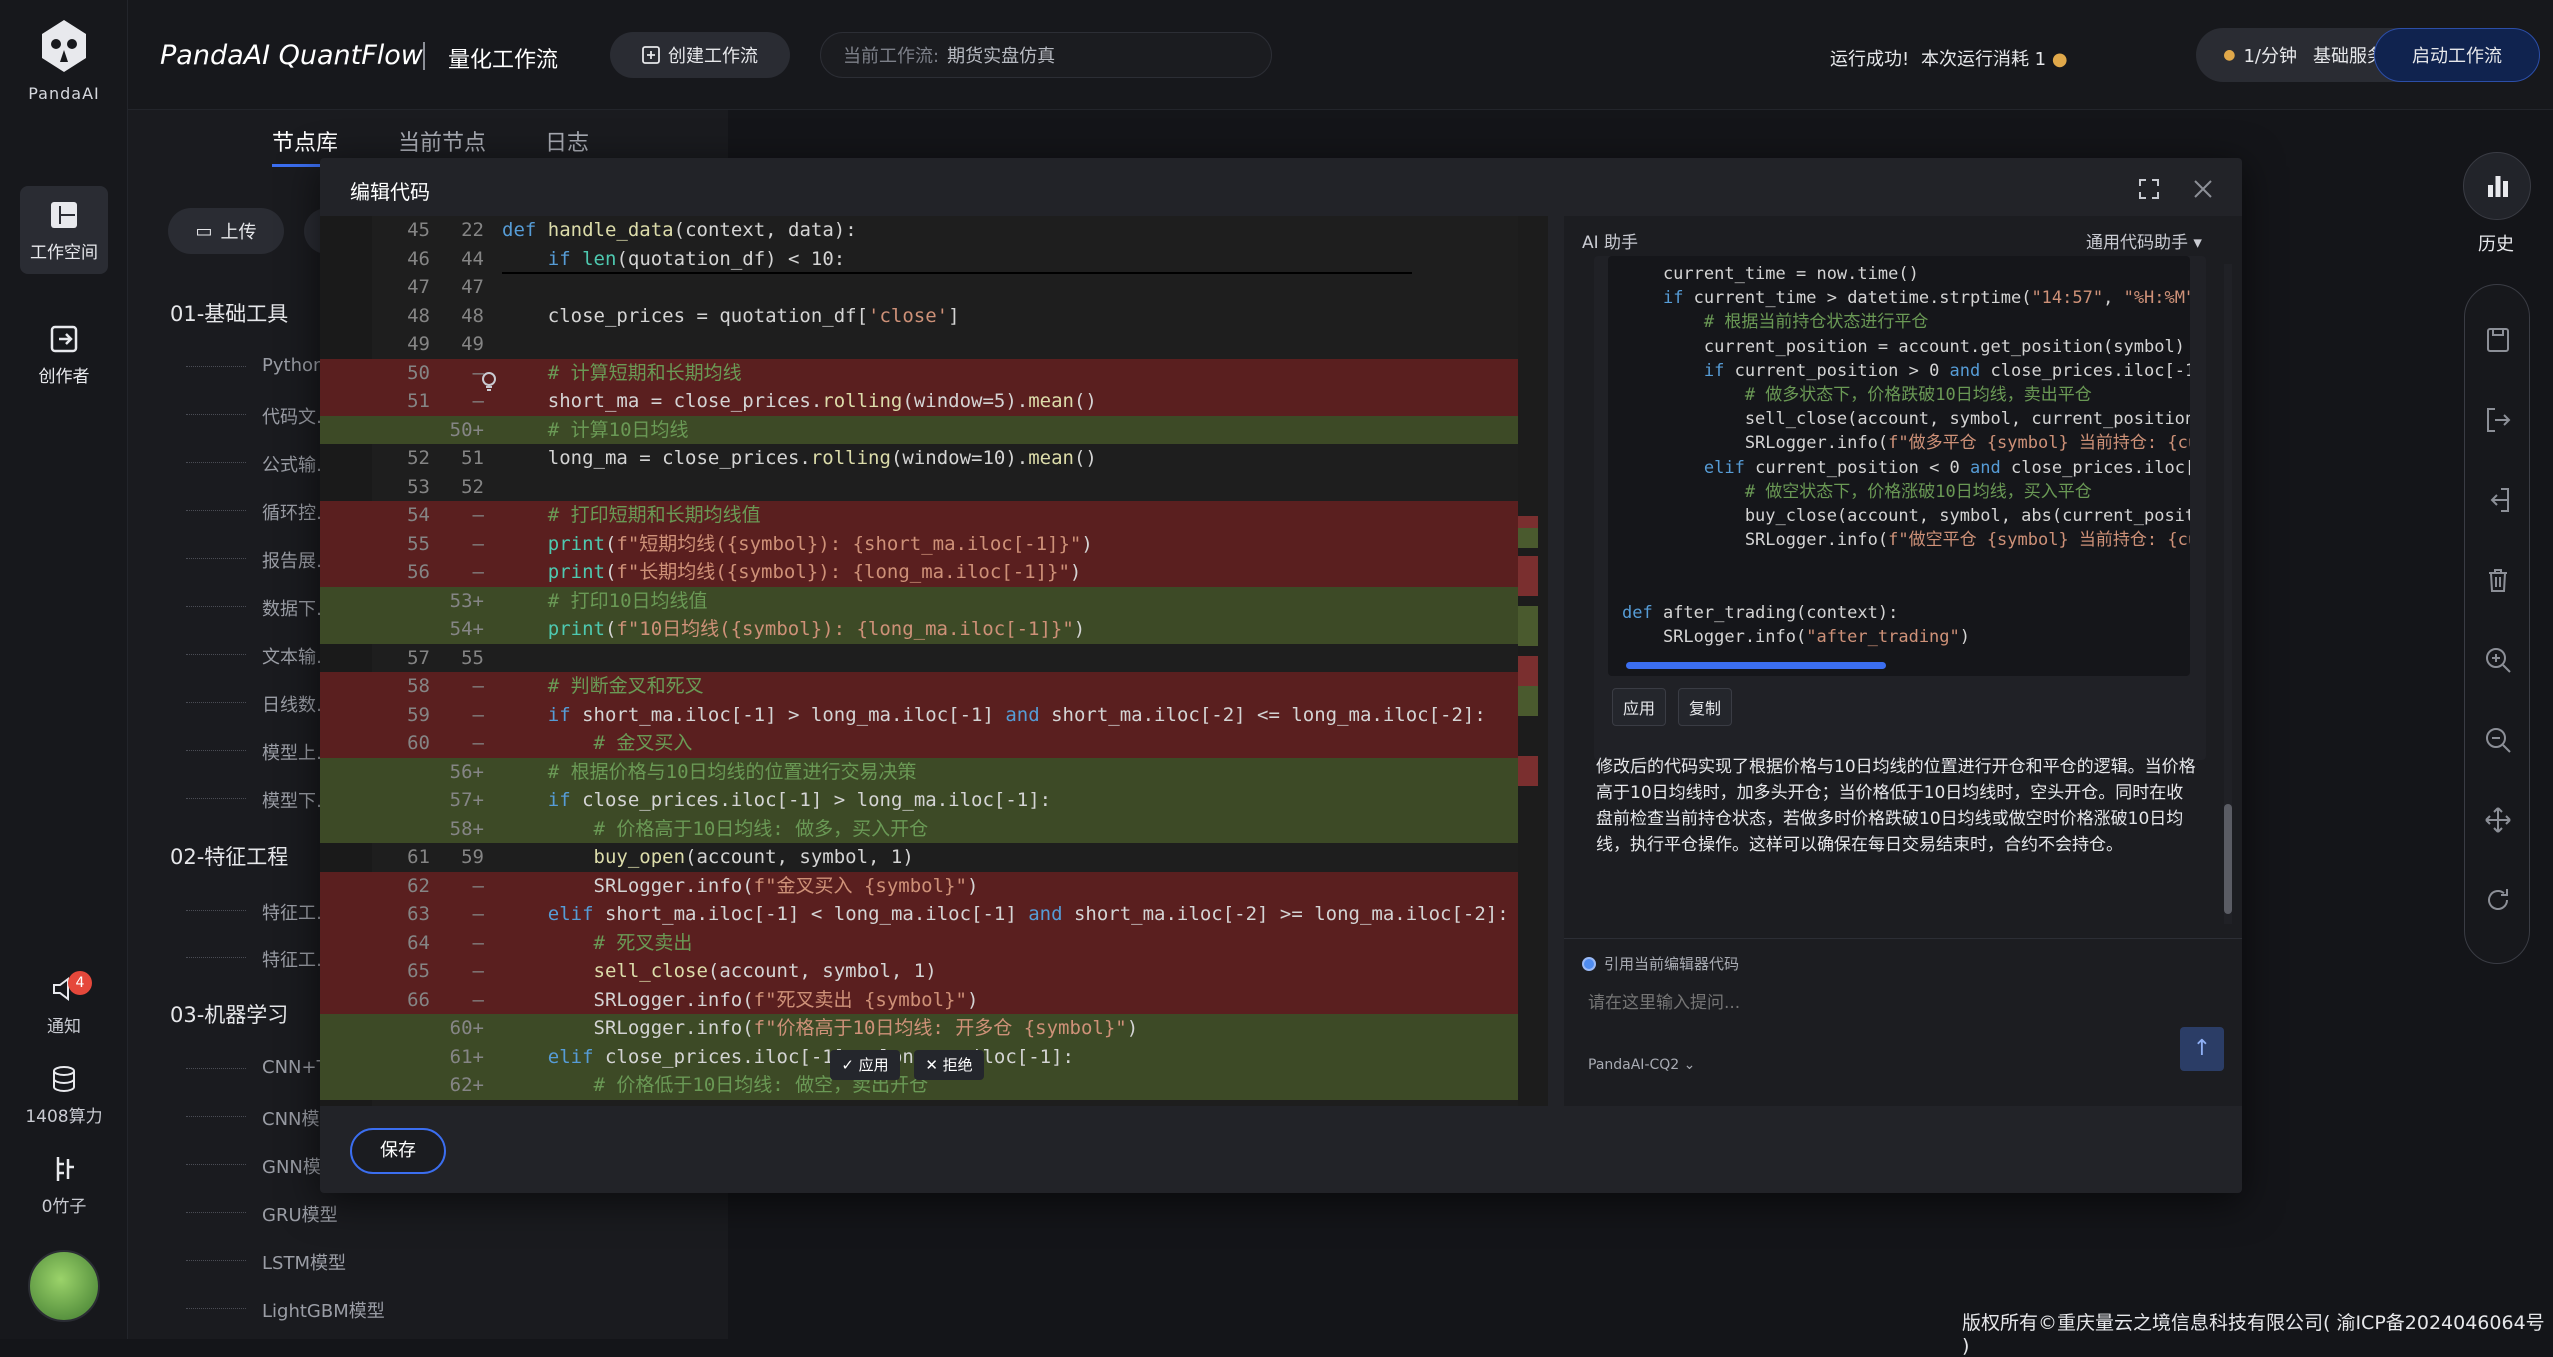 The height and width of the screenshot is (1357, 2553). I want to click on ai-panel-scrollbar, so click(2228, 594).